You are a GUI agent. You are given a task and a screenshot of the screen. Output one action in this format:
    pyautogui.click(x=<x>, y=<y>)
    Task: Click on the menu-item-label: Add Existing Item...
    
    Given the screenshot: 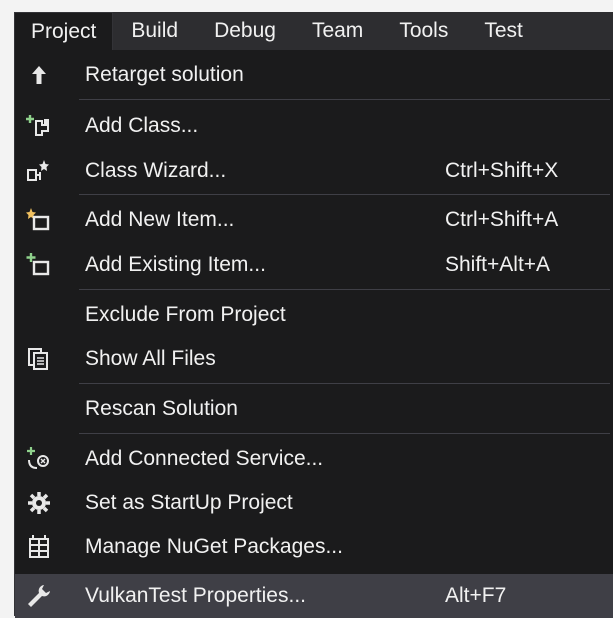 What is the action you would take?
    pyautogui.click(x=175, y=264)
    